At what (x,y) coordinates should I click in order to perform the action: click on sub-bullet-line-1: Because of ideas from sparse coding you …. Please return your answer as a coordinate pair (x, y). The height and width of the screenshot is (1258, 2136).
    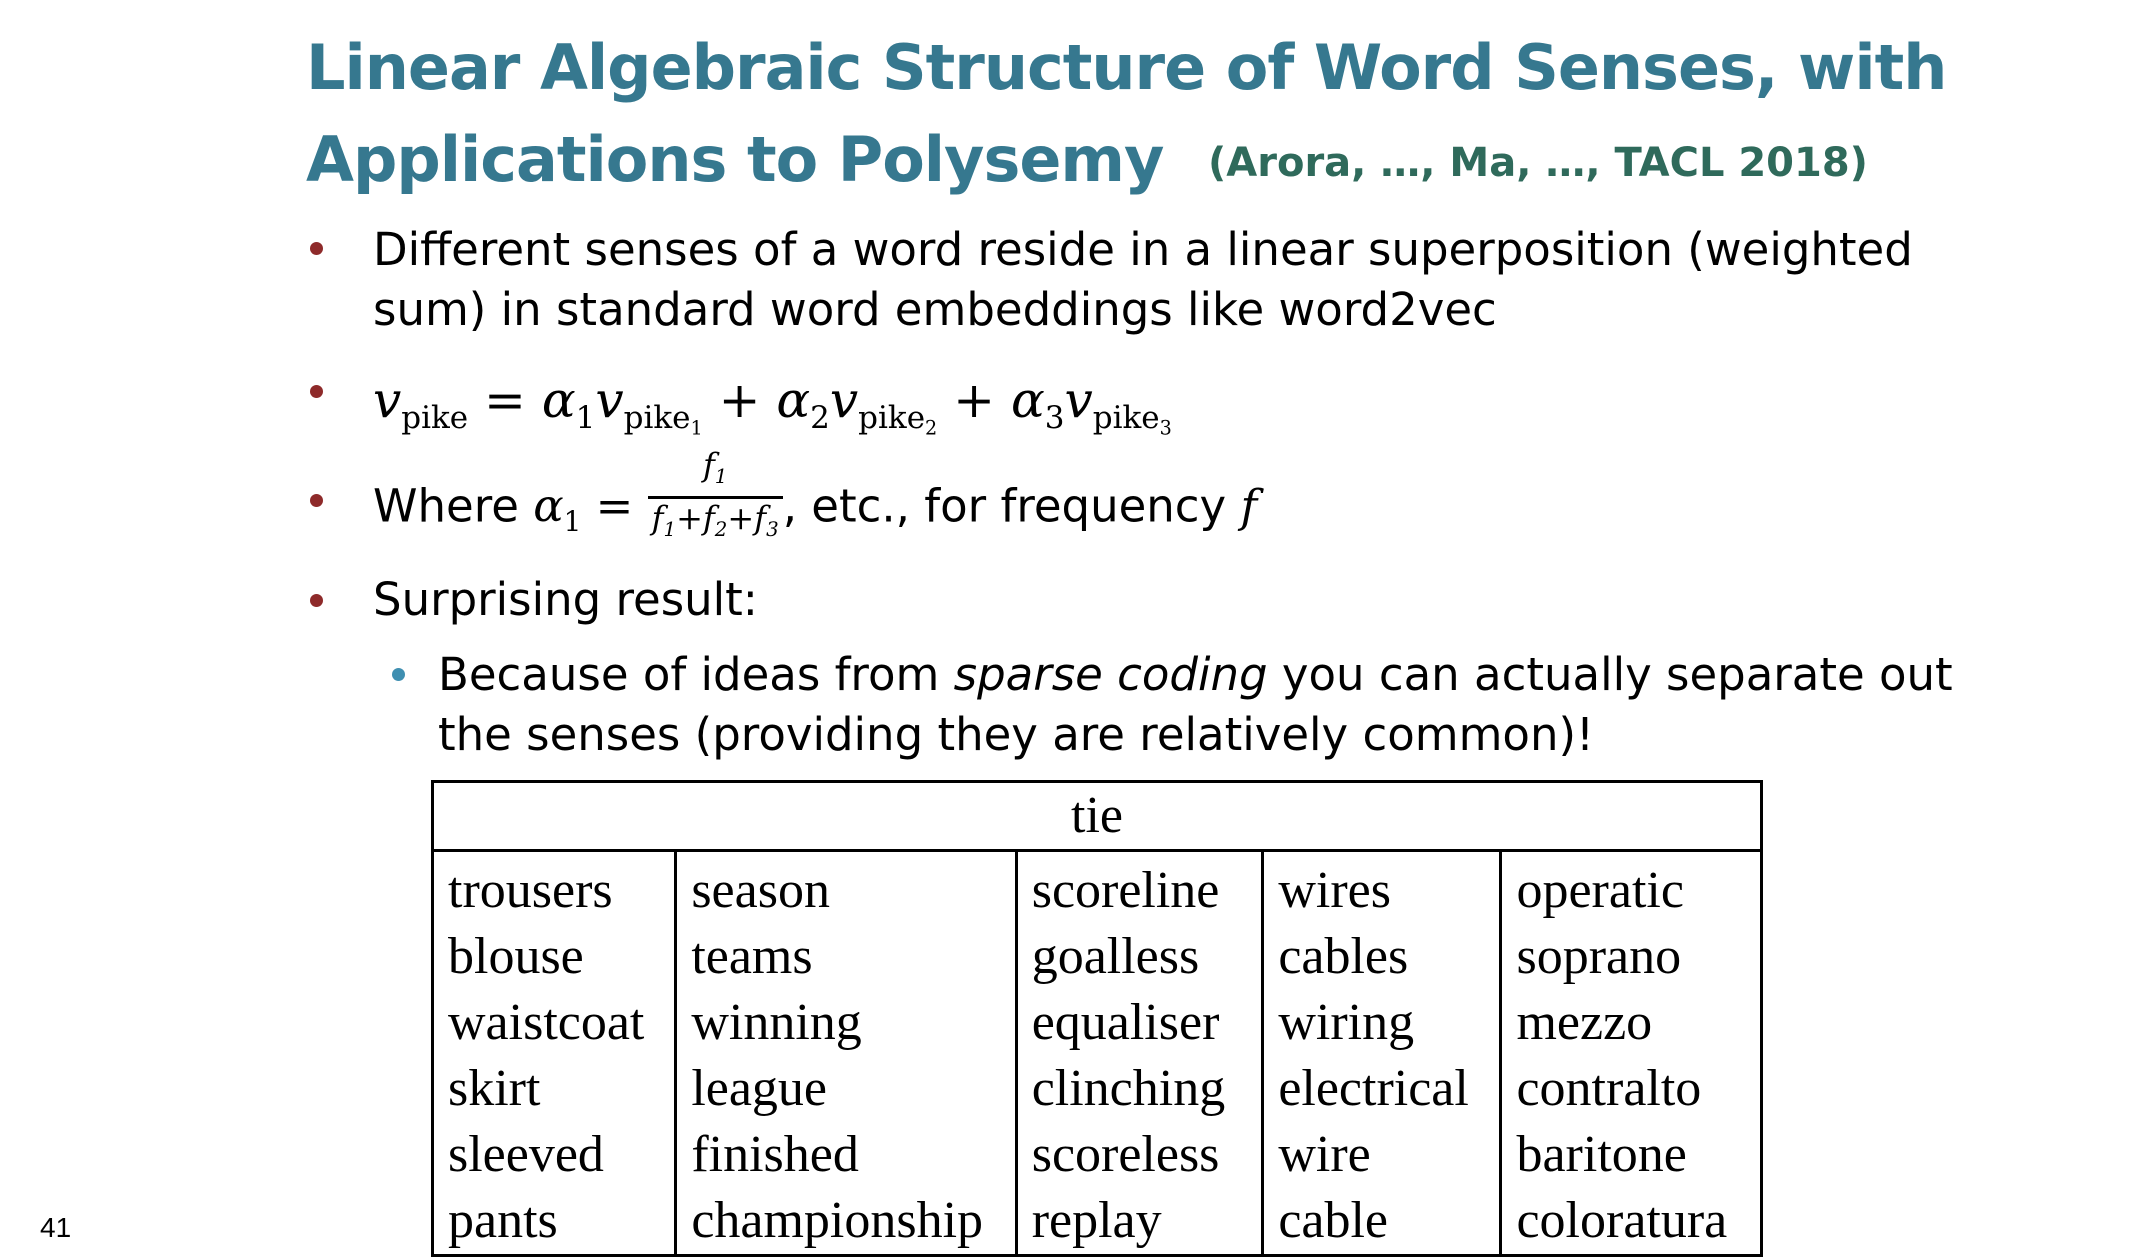
    Looking at the image, I should click on (1195, 675).